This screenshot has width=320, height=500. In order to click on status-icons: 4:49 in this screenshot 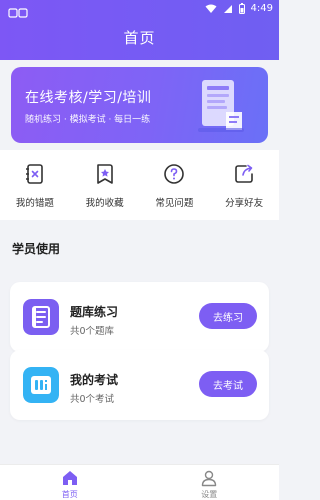, I will do `click(239, 8)`.